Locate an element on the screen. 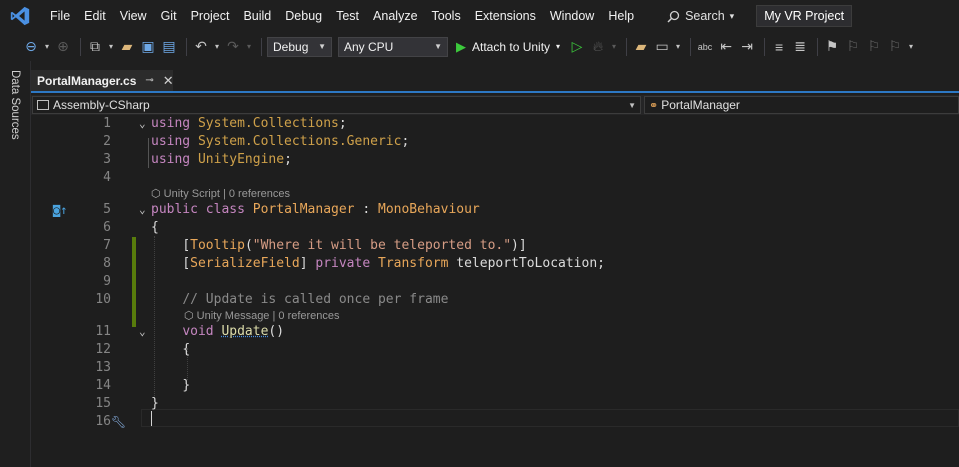 This screenshot has height=467, width=959. line-number: 10 is located at coordinates (103, 299).